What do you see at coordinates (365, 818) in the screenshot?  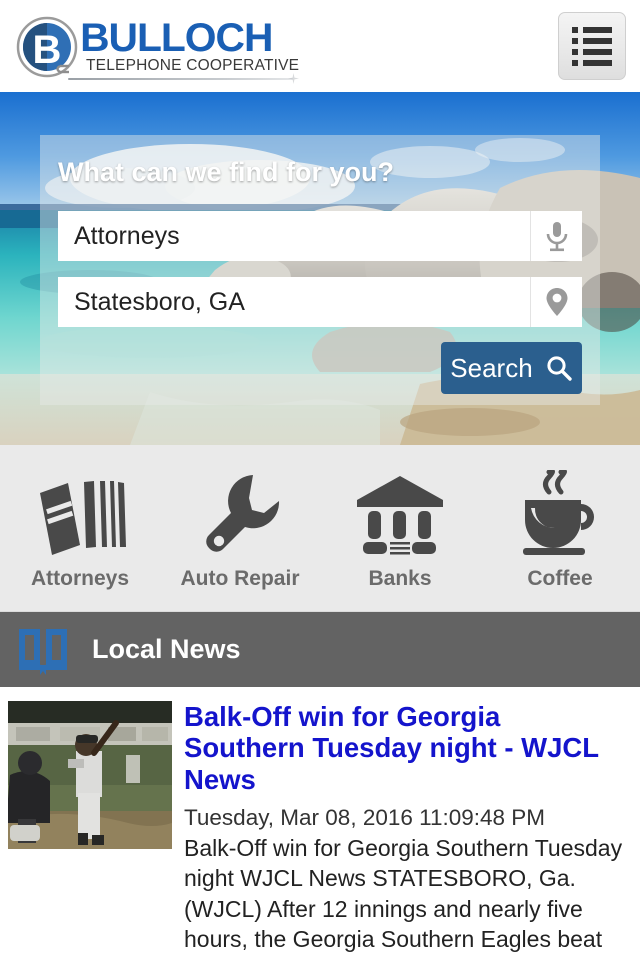 I see `article-date: Tuesday, Mar 08, 2016 11:09:48 PM` at bounding box center [365, 818].